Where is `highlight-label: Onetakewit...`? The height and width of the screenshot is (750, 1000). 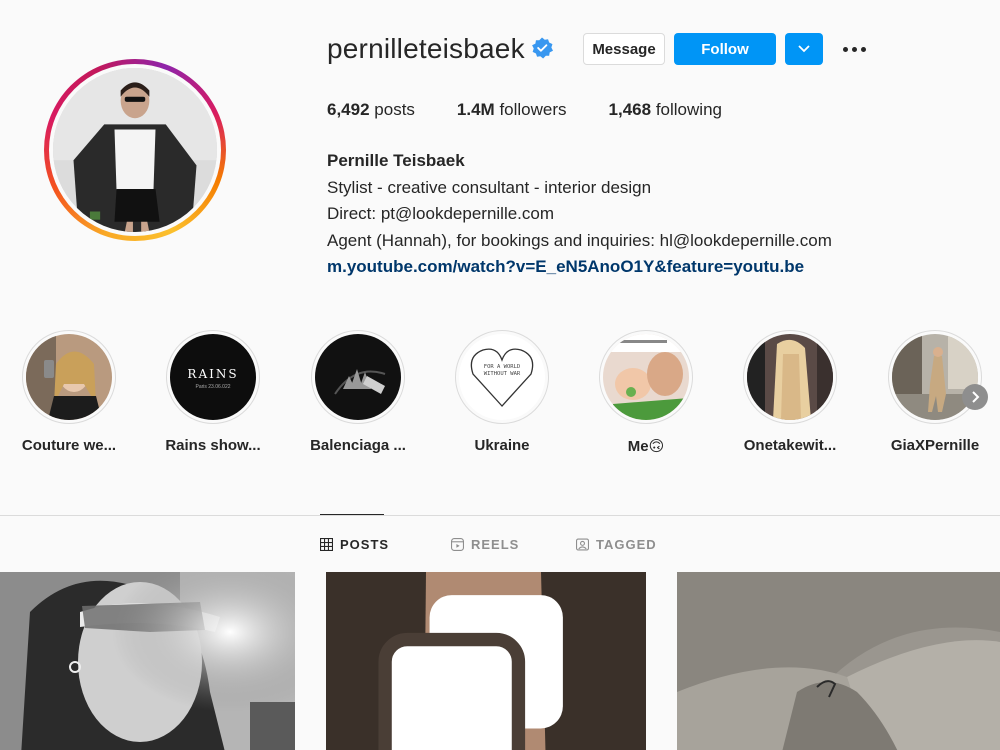
highlight-label: Onetakewit... is located at coordinates (790, 445).